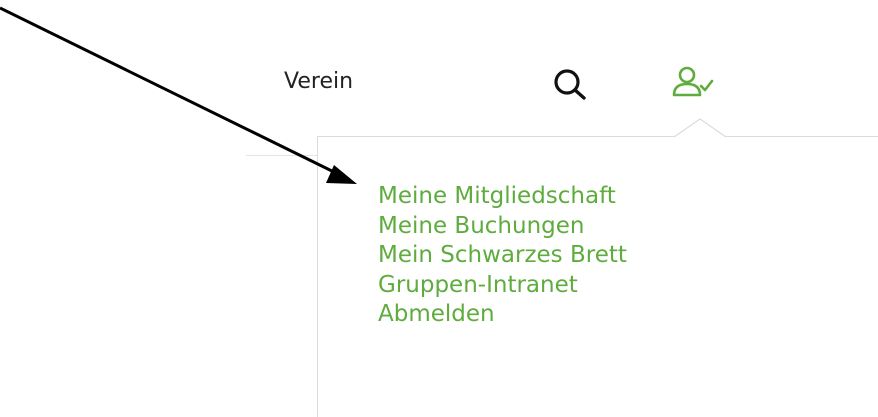 This screenshot has width=878, height=417. I want to click on header-divider, so click(282, 155).